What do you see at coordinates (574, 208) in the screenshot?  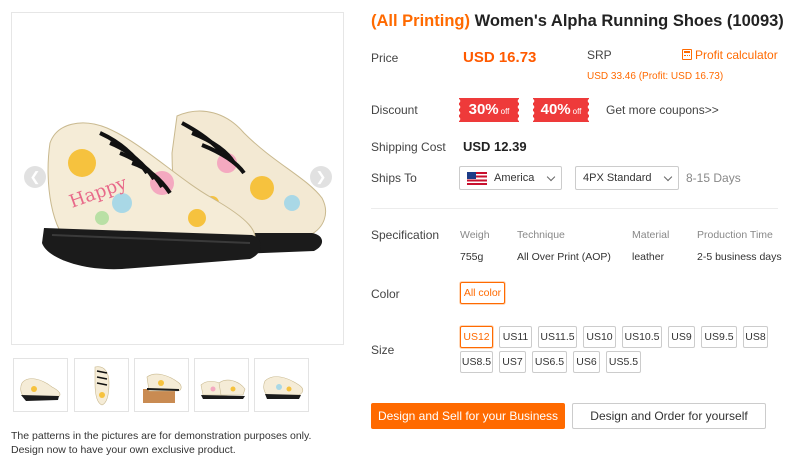 I see `section-divider` at bounding box center [574, 208].